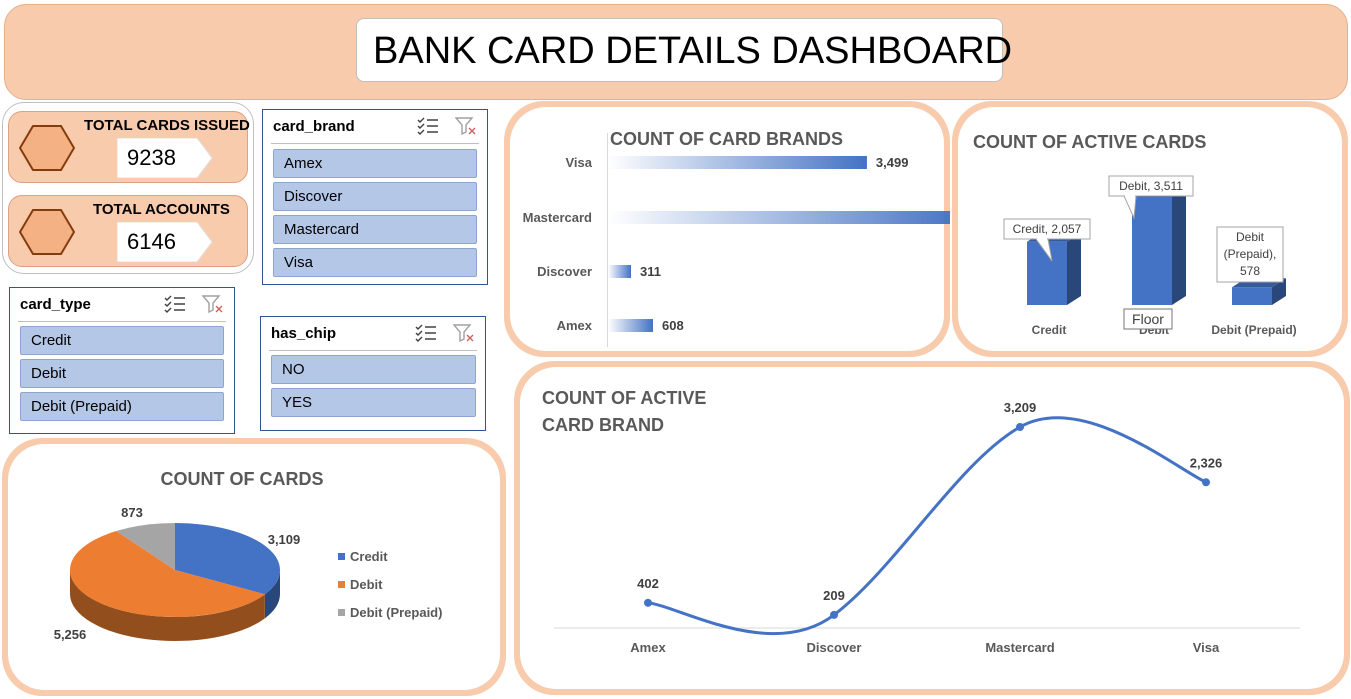 The height and width of the screenshot is (699, 1351). Describe the element at coordinates (575, 325) in the screenshot. I see `bar-category-label: Amex` at that location.